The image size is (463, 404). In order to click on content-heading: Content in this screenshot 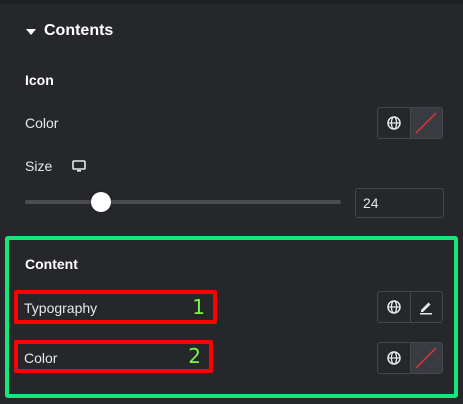, I will do `click(51, 264)`.